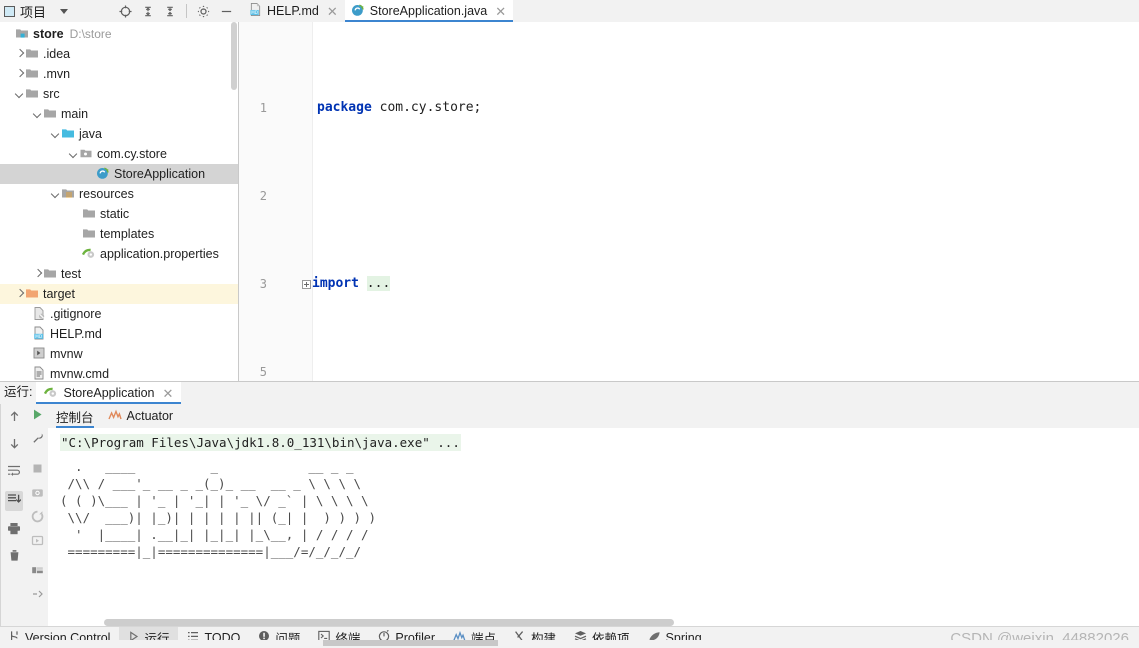  What do you see at coordinates (22, 34) in the screenshot?
I see `module-icon` at bounding box center [22, 34].